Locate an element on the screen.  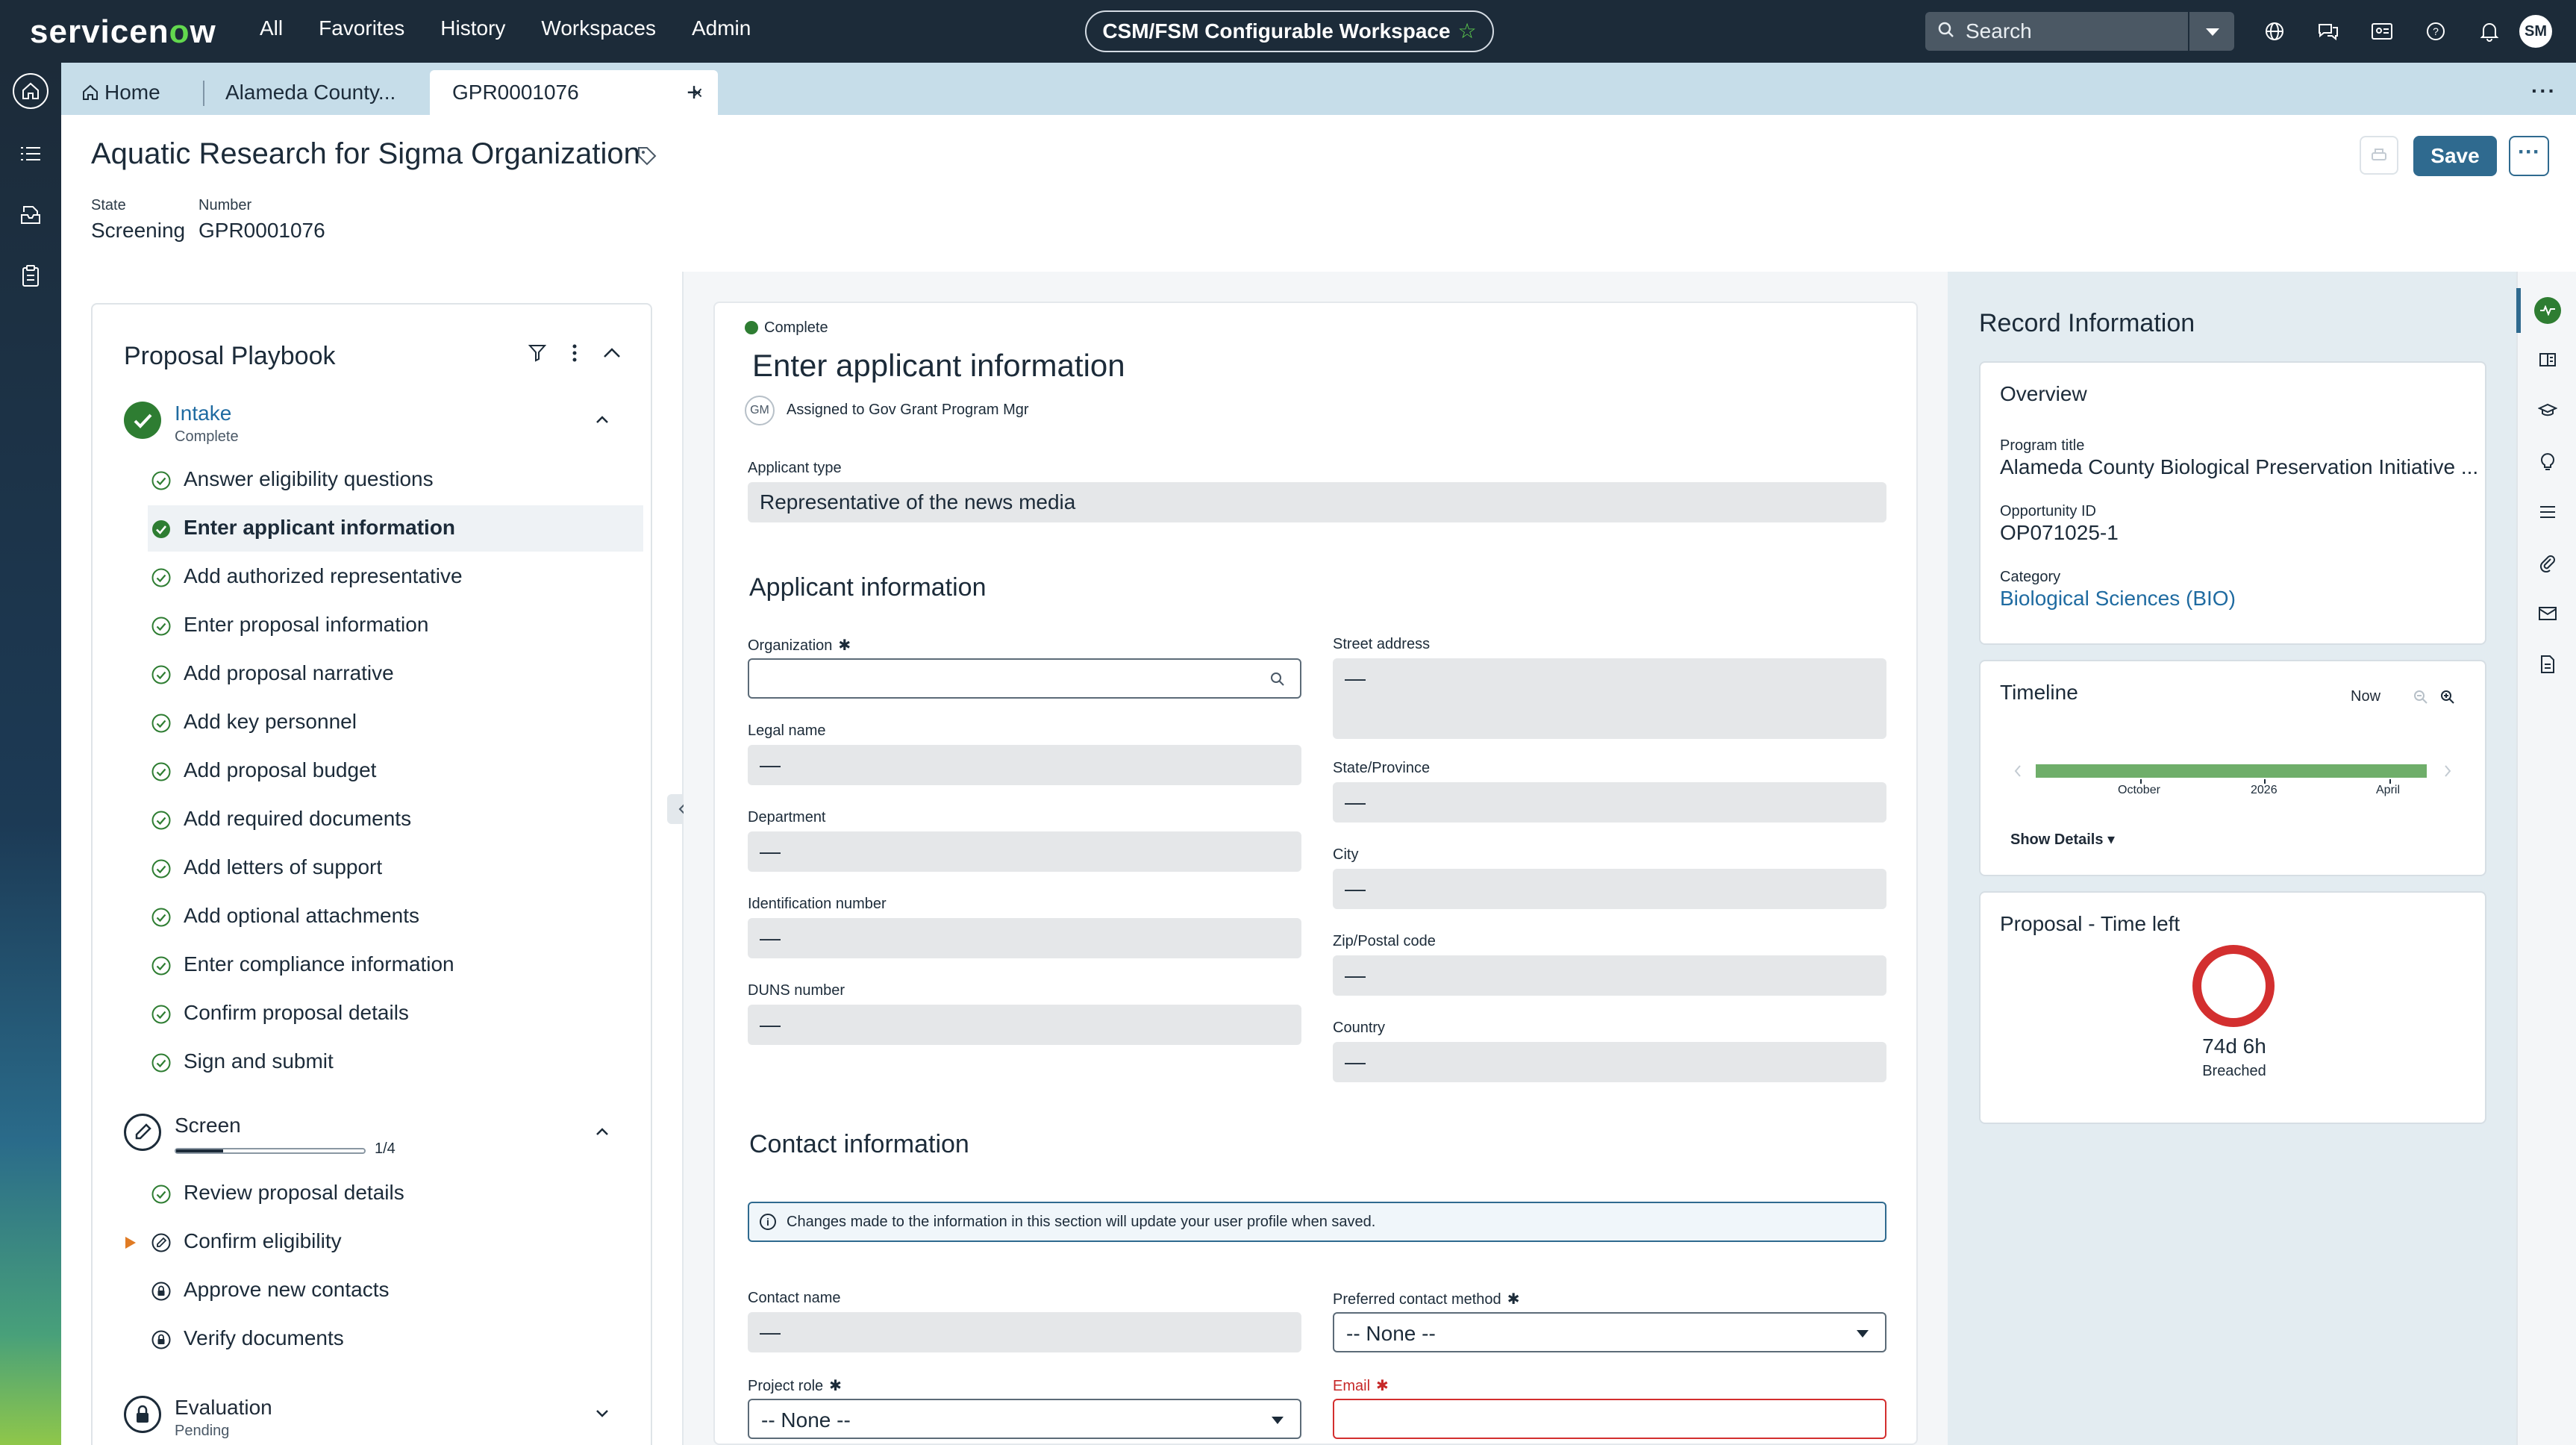
nav-history: History is located at coordinates (472, 28).